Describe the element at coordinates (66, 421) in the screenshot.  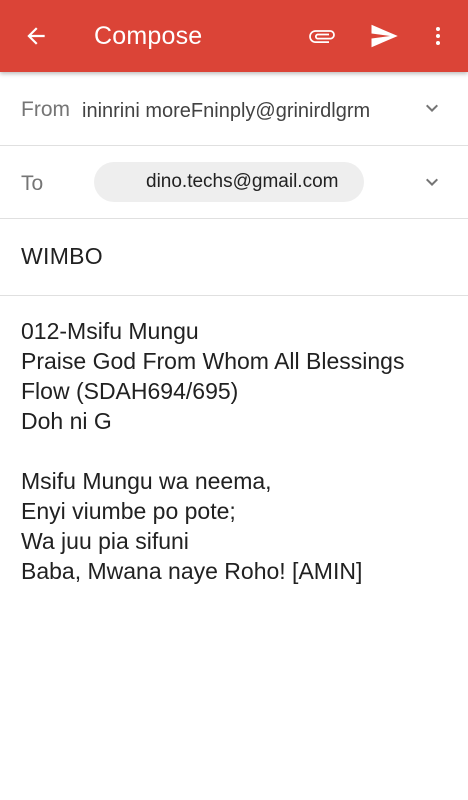
I see `body-line: Doh ni G` at that location.